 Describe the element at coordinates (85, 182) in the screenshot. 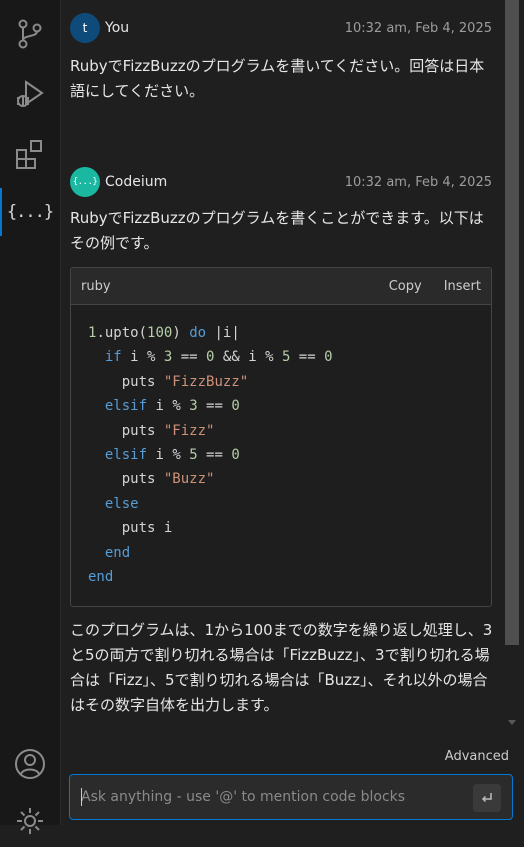

I see `codeium-avatar: {...}` at that location.